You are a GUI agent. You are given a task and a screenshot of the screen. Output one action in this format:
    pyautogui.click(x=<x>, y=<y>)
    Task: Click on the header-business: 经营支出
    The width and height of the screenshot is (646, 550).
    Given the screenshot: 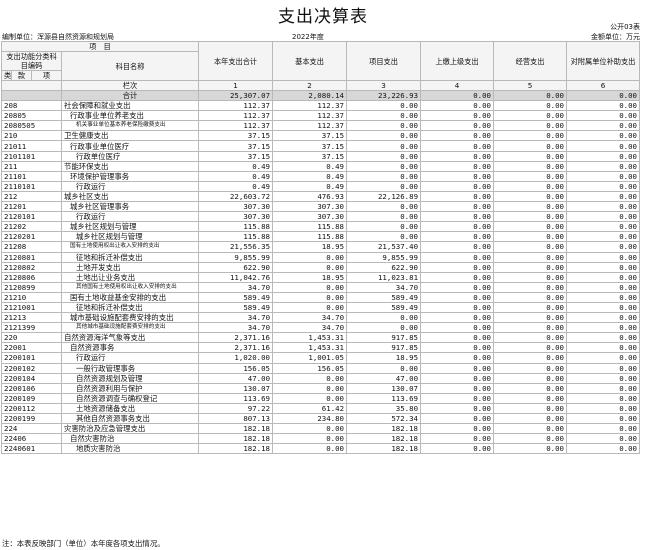 What is the action you would take?
    pyautogui.click(x=530, y=61)
    